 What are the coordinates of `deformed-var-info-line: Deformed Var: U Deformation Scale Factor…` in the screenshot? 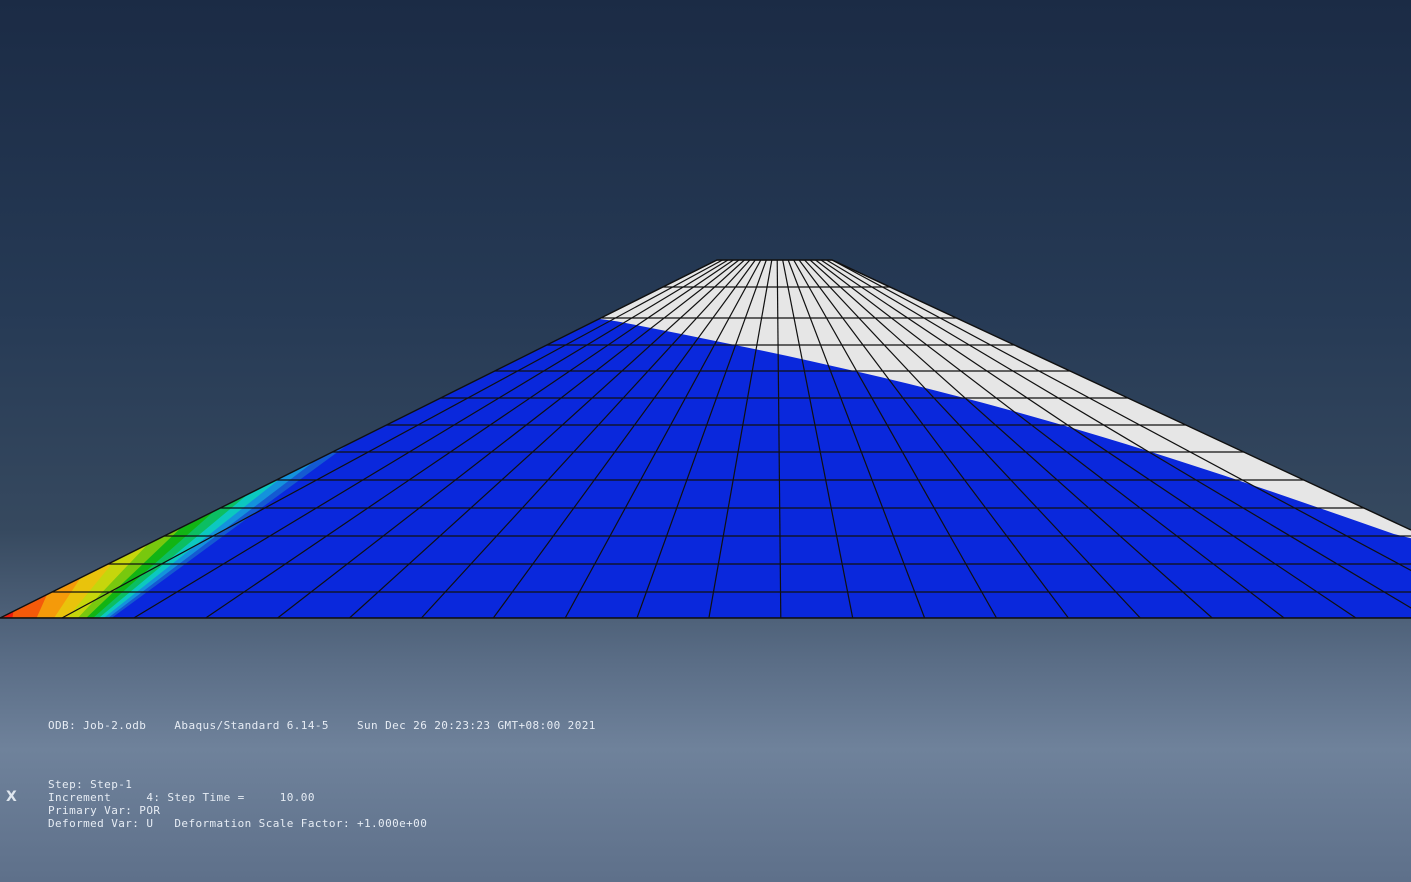 It's located at (238, 823).